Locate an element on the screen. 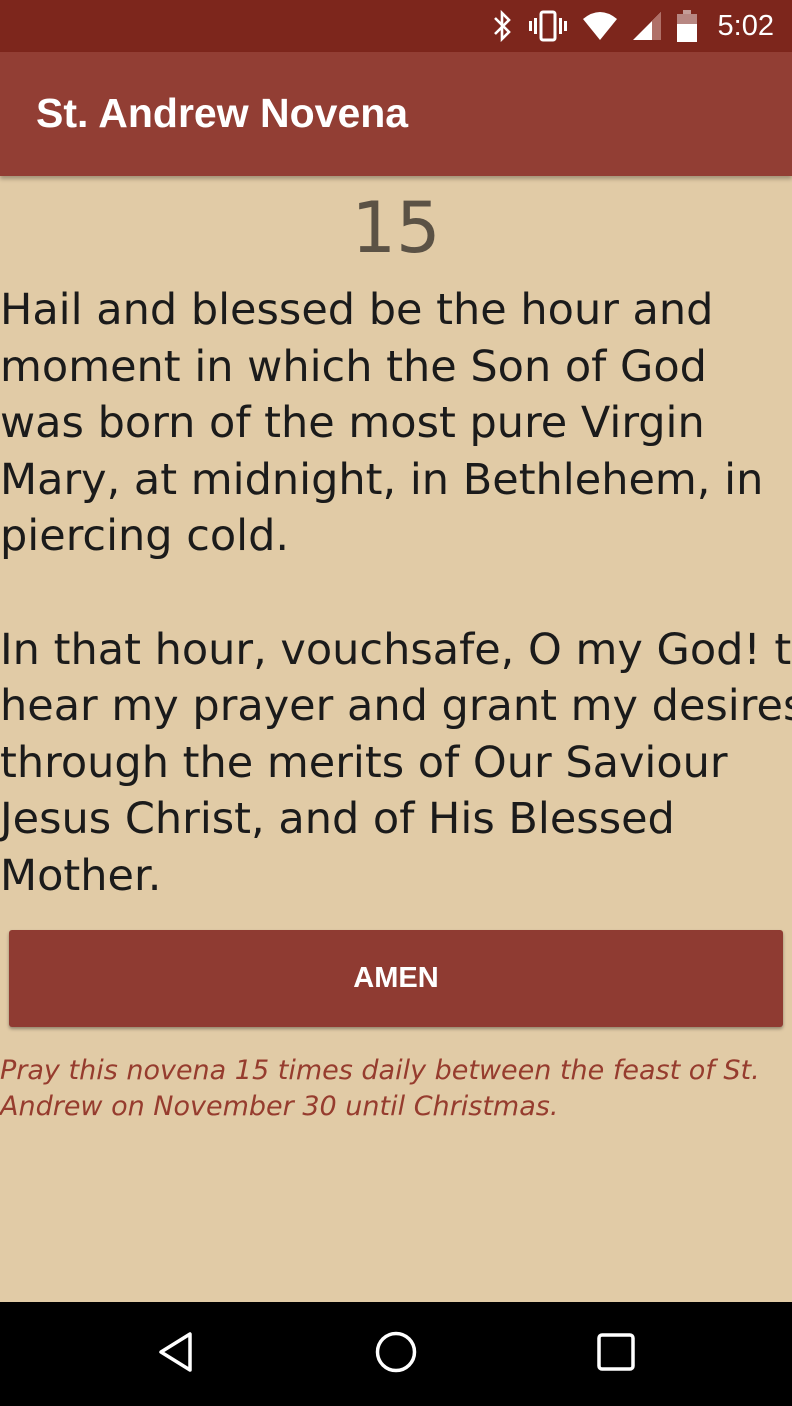 The height and width of the screenshot is (1406, 792). back-icon is located at coordinates (176, 1354).